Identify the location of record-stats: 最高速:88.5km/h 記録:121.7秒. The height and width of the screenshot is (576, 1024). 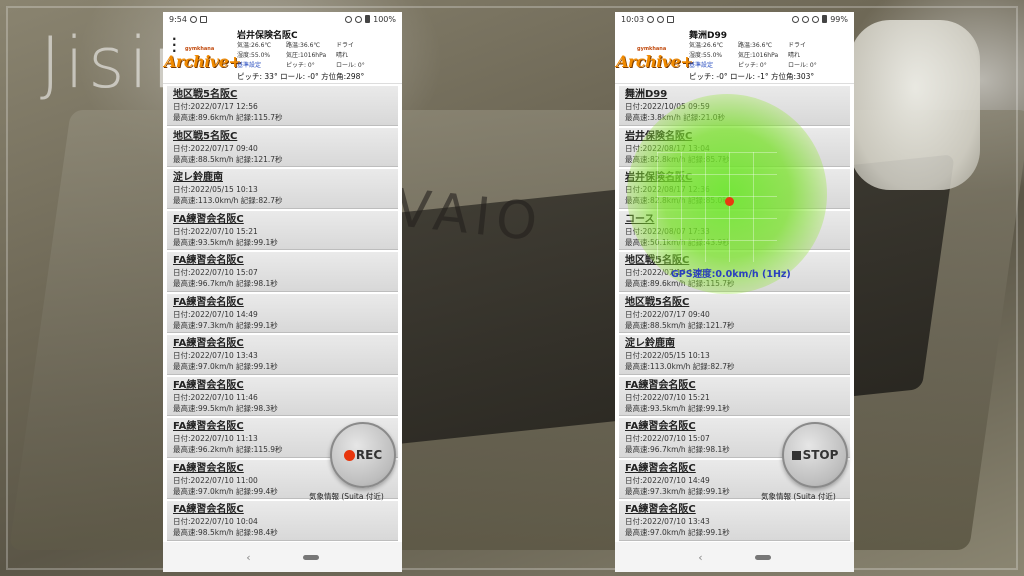
(228, 159).